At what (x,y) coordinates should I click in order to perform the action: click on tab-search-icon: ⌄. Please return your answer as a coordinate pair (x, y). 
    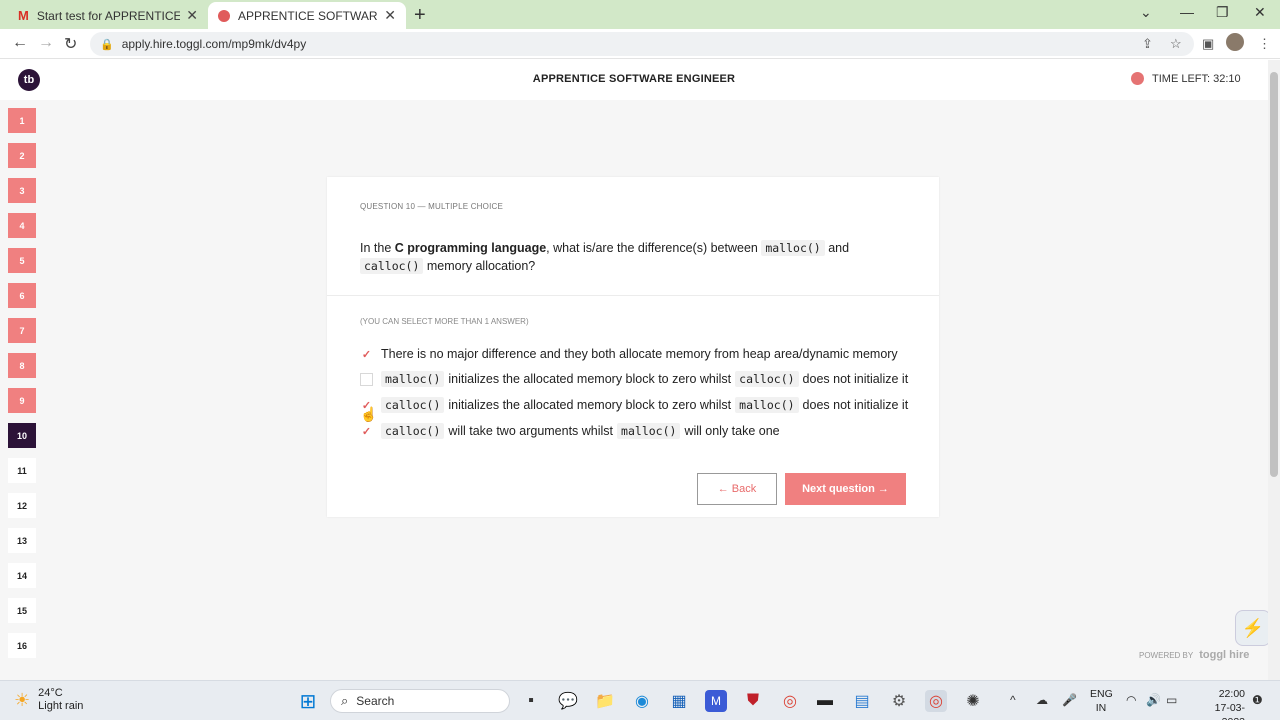
    Looking at the image, I should click on (1146, 12).